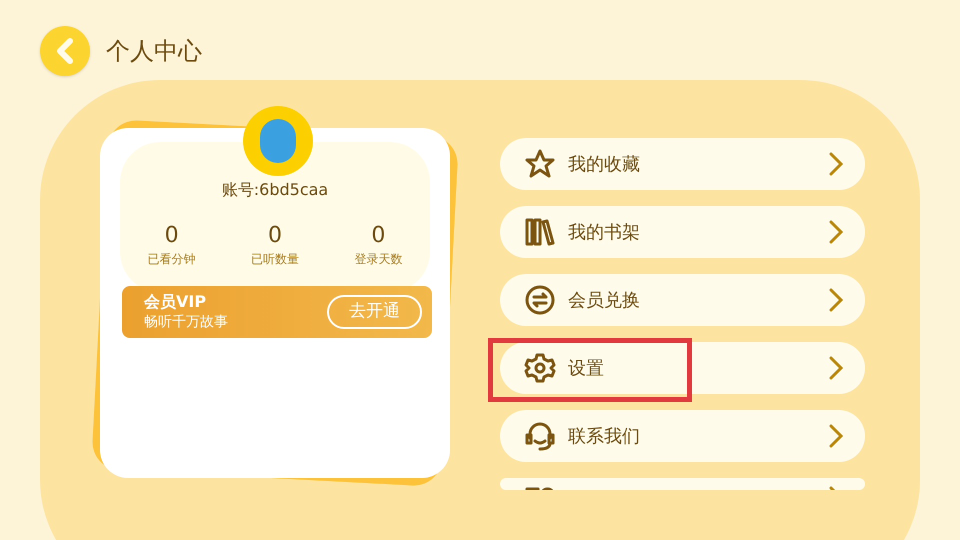 The height and width of the screenshot is (540, 960). What do you see at coordinates (682, 232) in the screenshot?
I see `menu-item: 我的书架` at bounding box center [682, 232].